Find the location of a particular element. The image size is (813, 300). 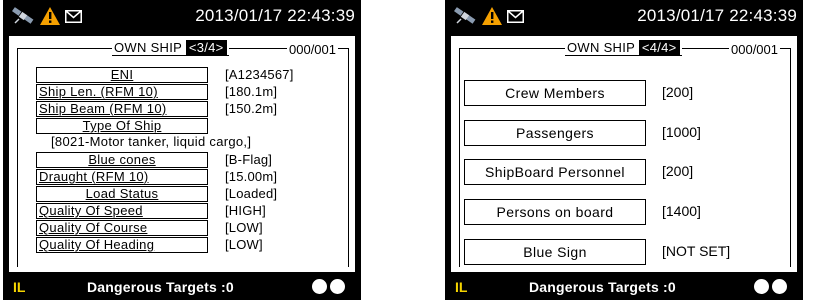

field-value: [Loaded] is located at coordinates (251, 193).